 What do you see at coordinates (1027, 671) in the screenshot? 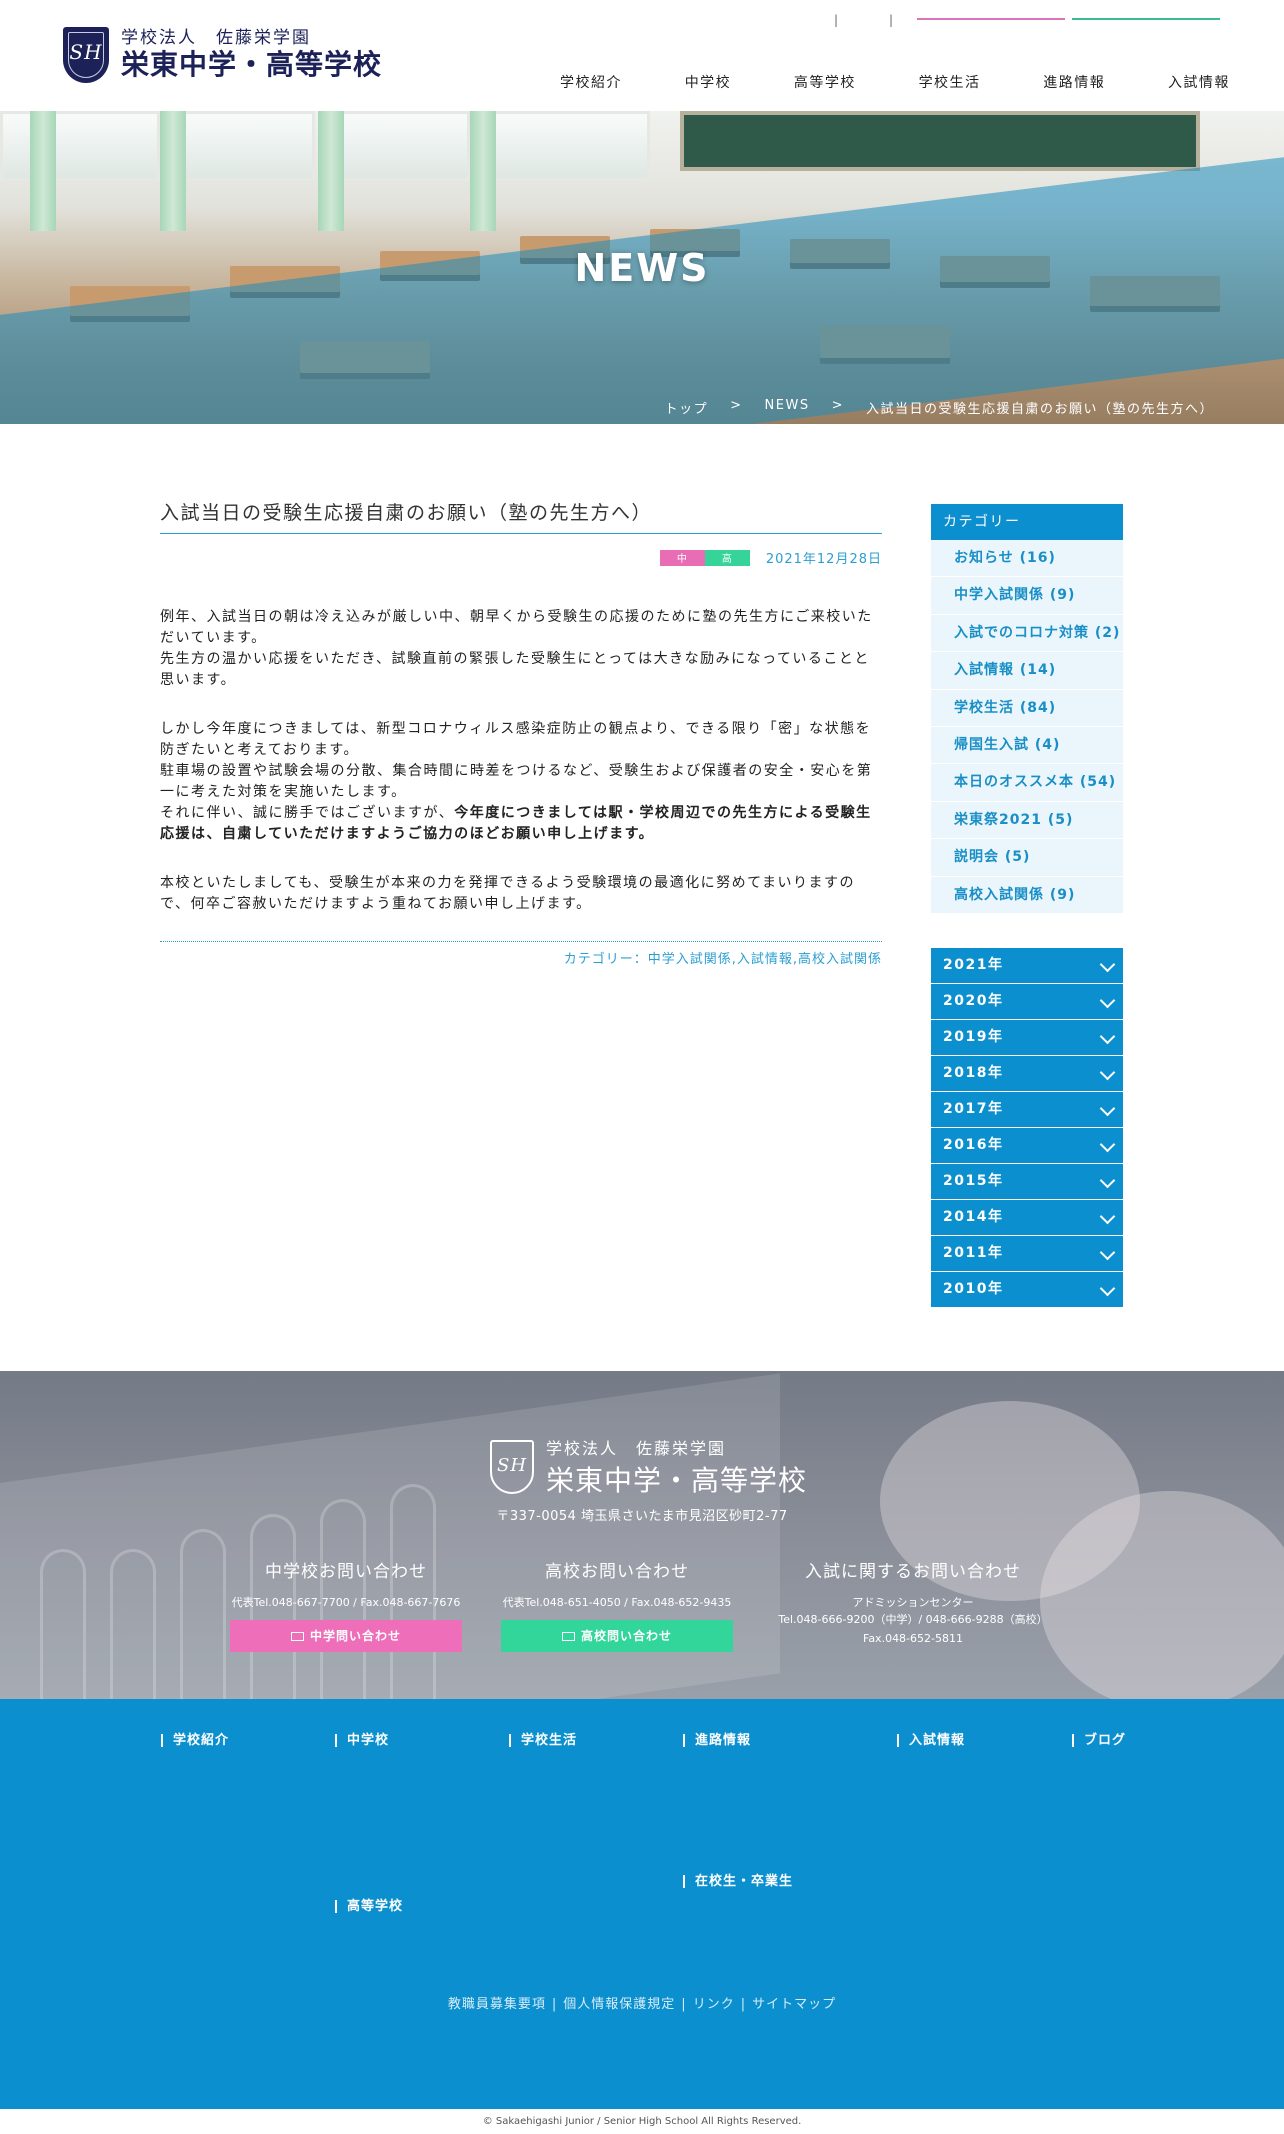
I see `category-item: 入試情報 (14)` at bounding box center [1027, 671].